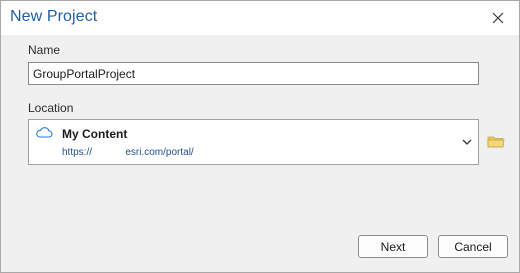  Describe the element at coordinates (54, 16) in the screenshot. I see `dialog-title: New Project` at that location.